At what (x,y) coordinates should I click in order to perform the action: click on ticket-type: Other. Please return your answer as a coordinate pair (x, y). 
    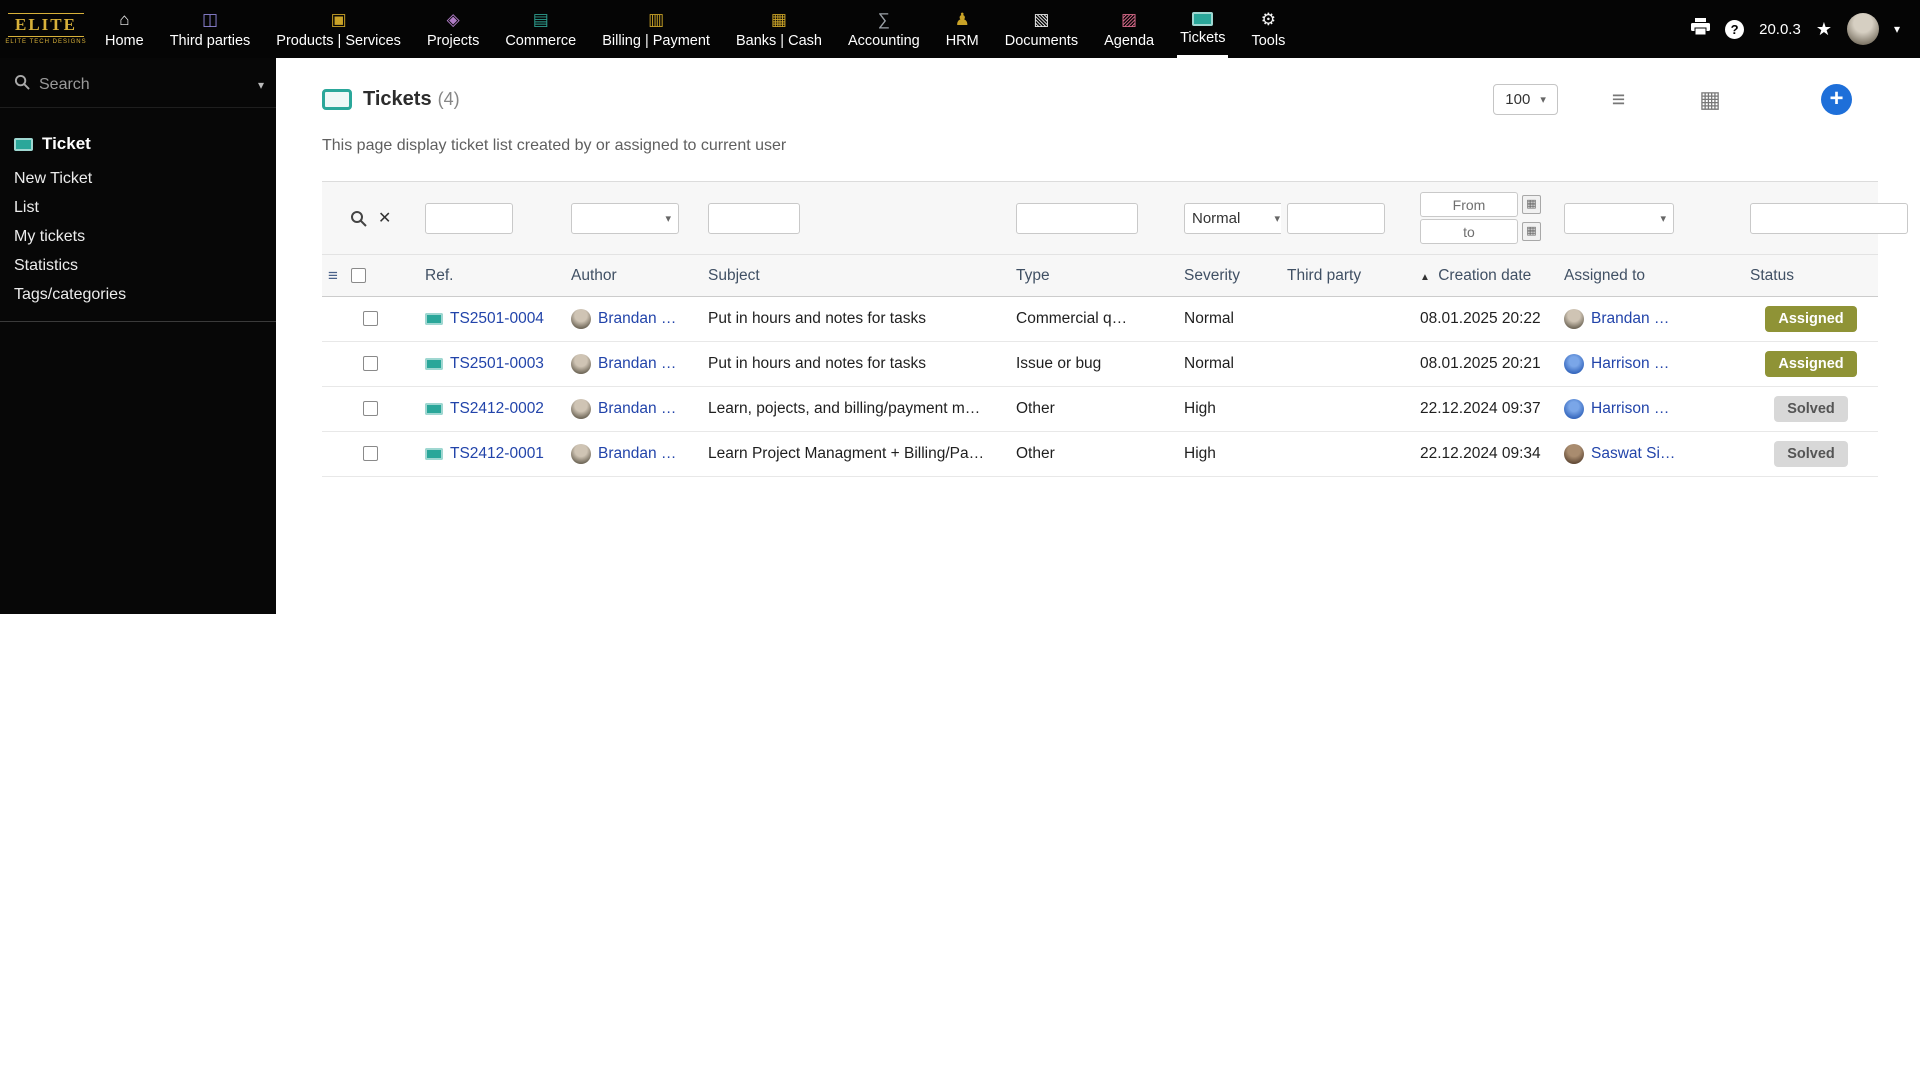
    Looking at the image, I should click on (1094, 454).